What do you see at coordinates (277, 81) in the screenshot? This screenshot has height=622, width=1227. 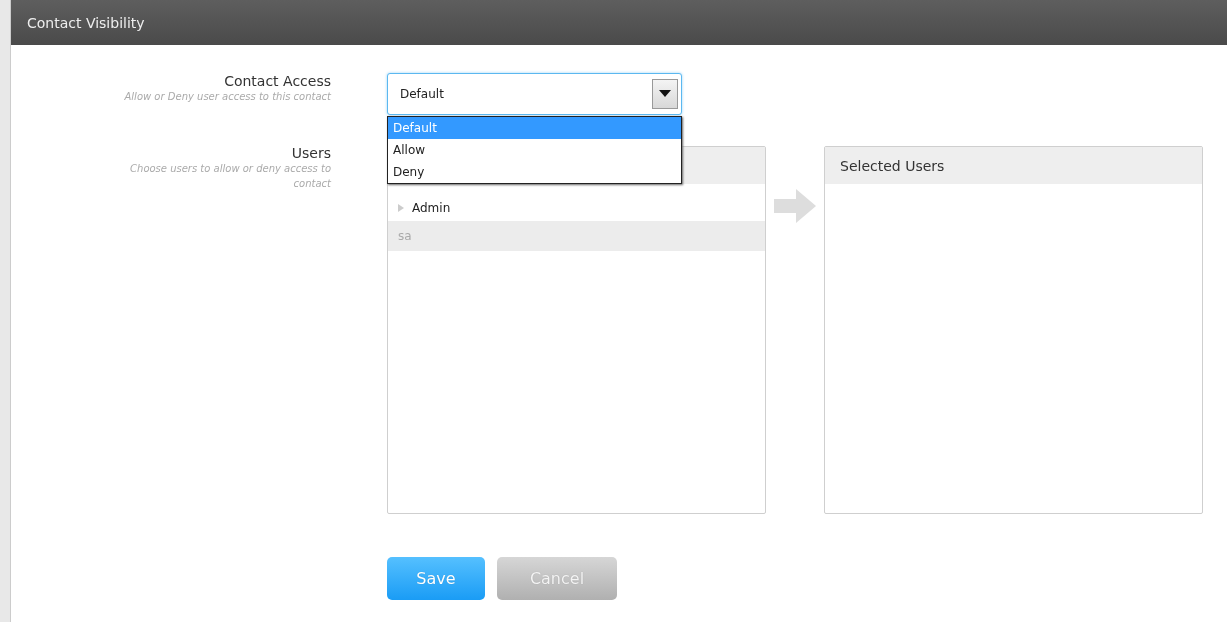 I see `field-label: Contact Access` at bounding box center [277, 81].